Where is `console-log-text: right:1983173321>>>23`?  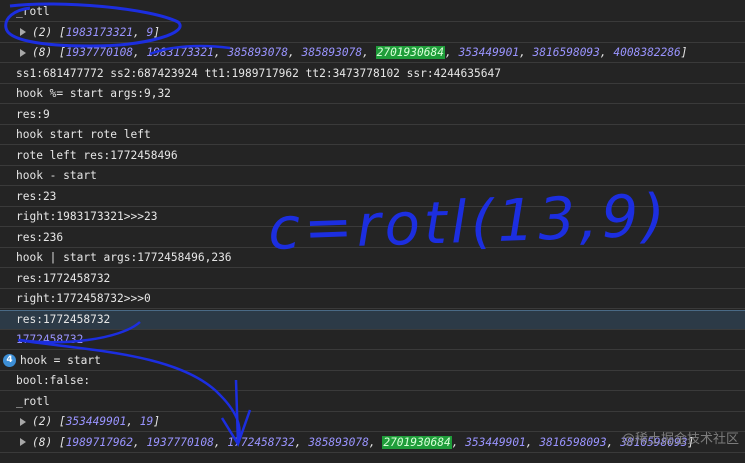
console-log-text: right:1983173321>>>23 is located at coordinates (87, 216).